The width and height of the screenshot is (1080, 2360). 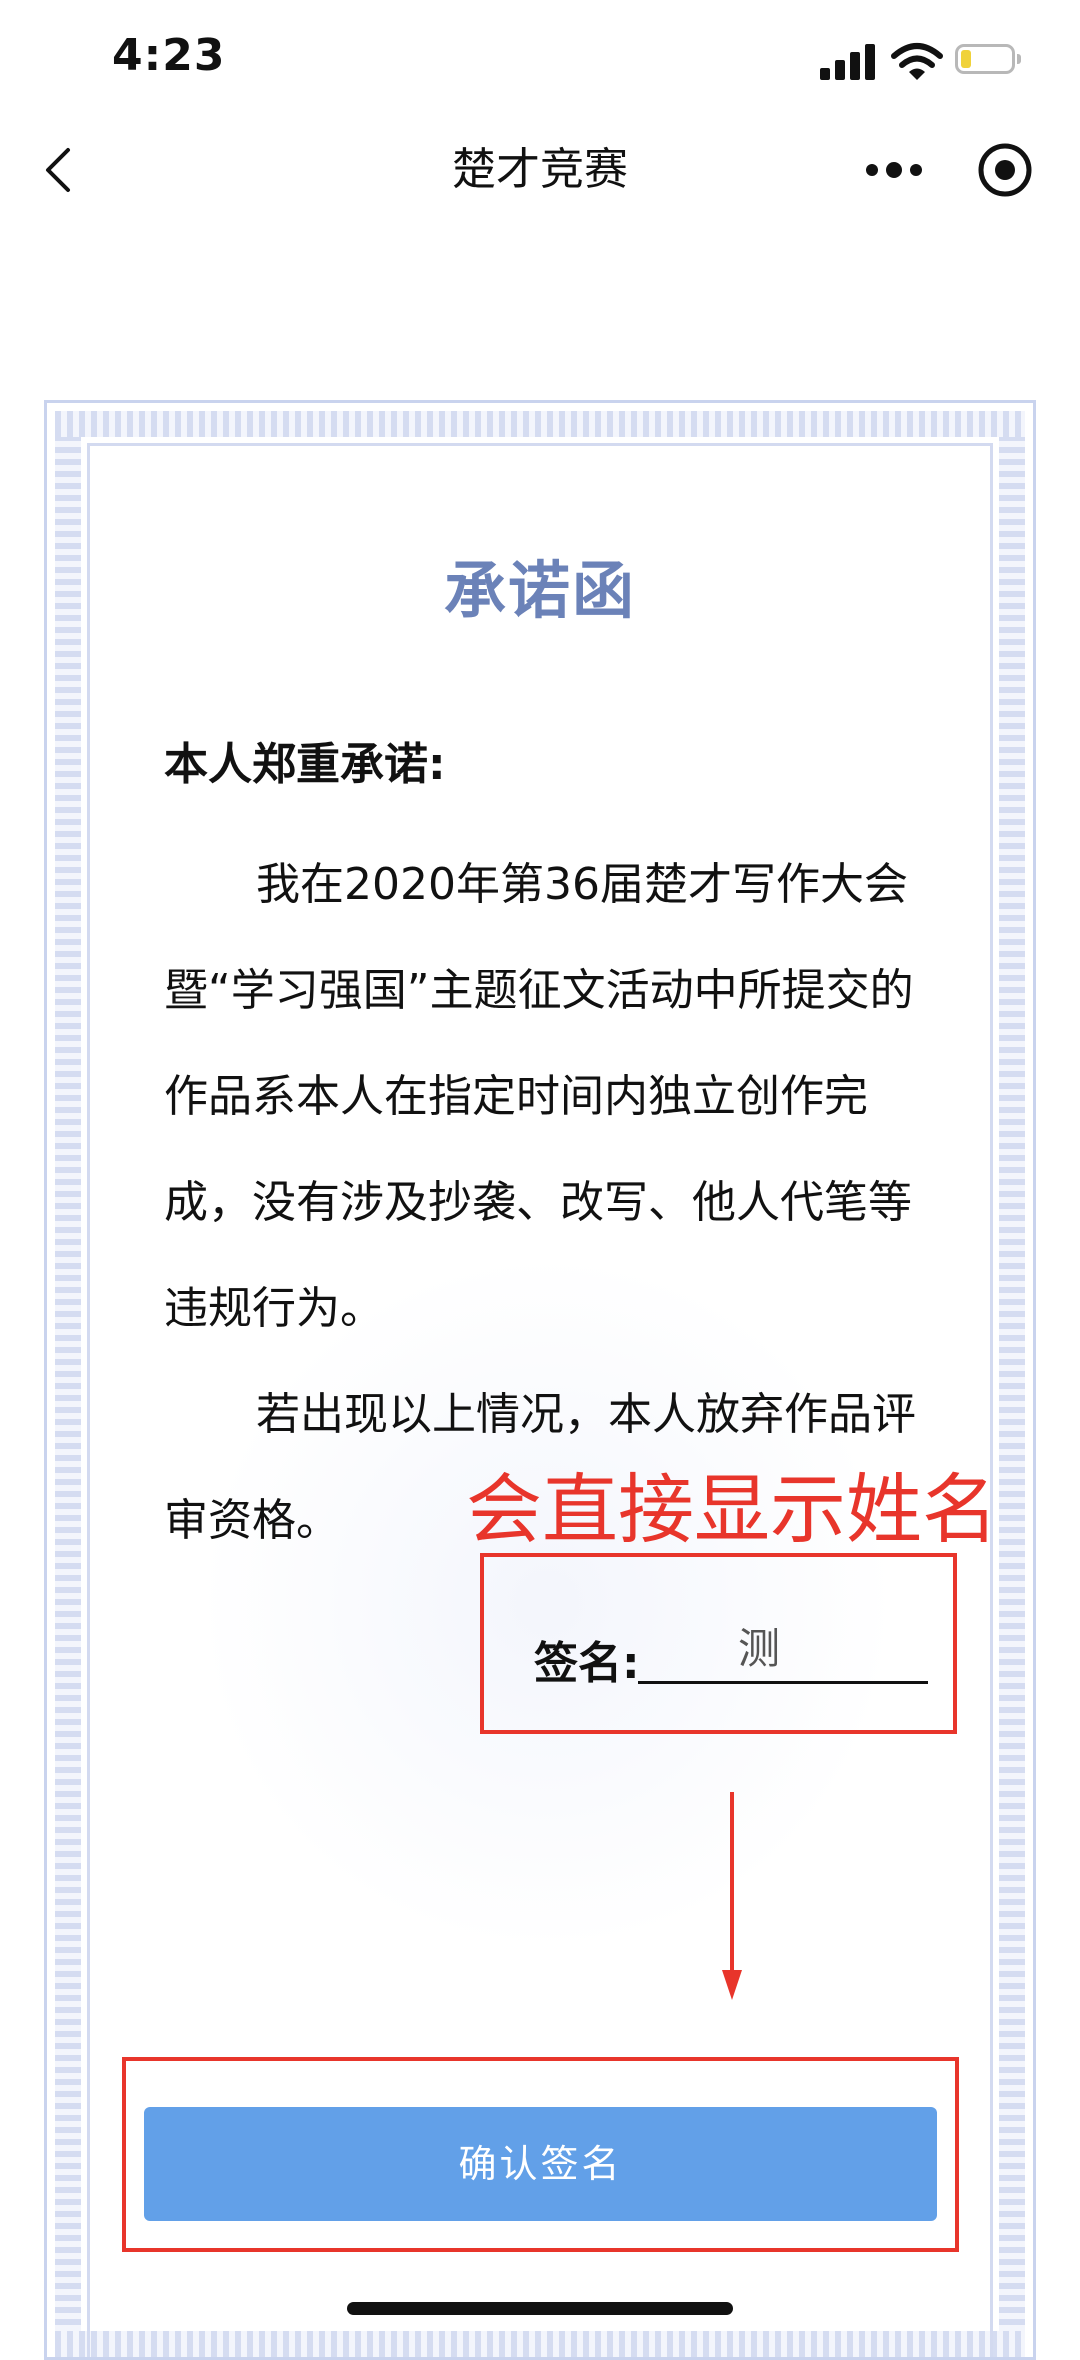 What do you see at coordinates (917, 61) in the screenshot?
I see `wifi-icon` at bounding box center [917, 61].